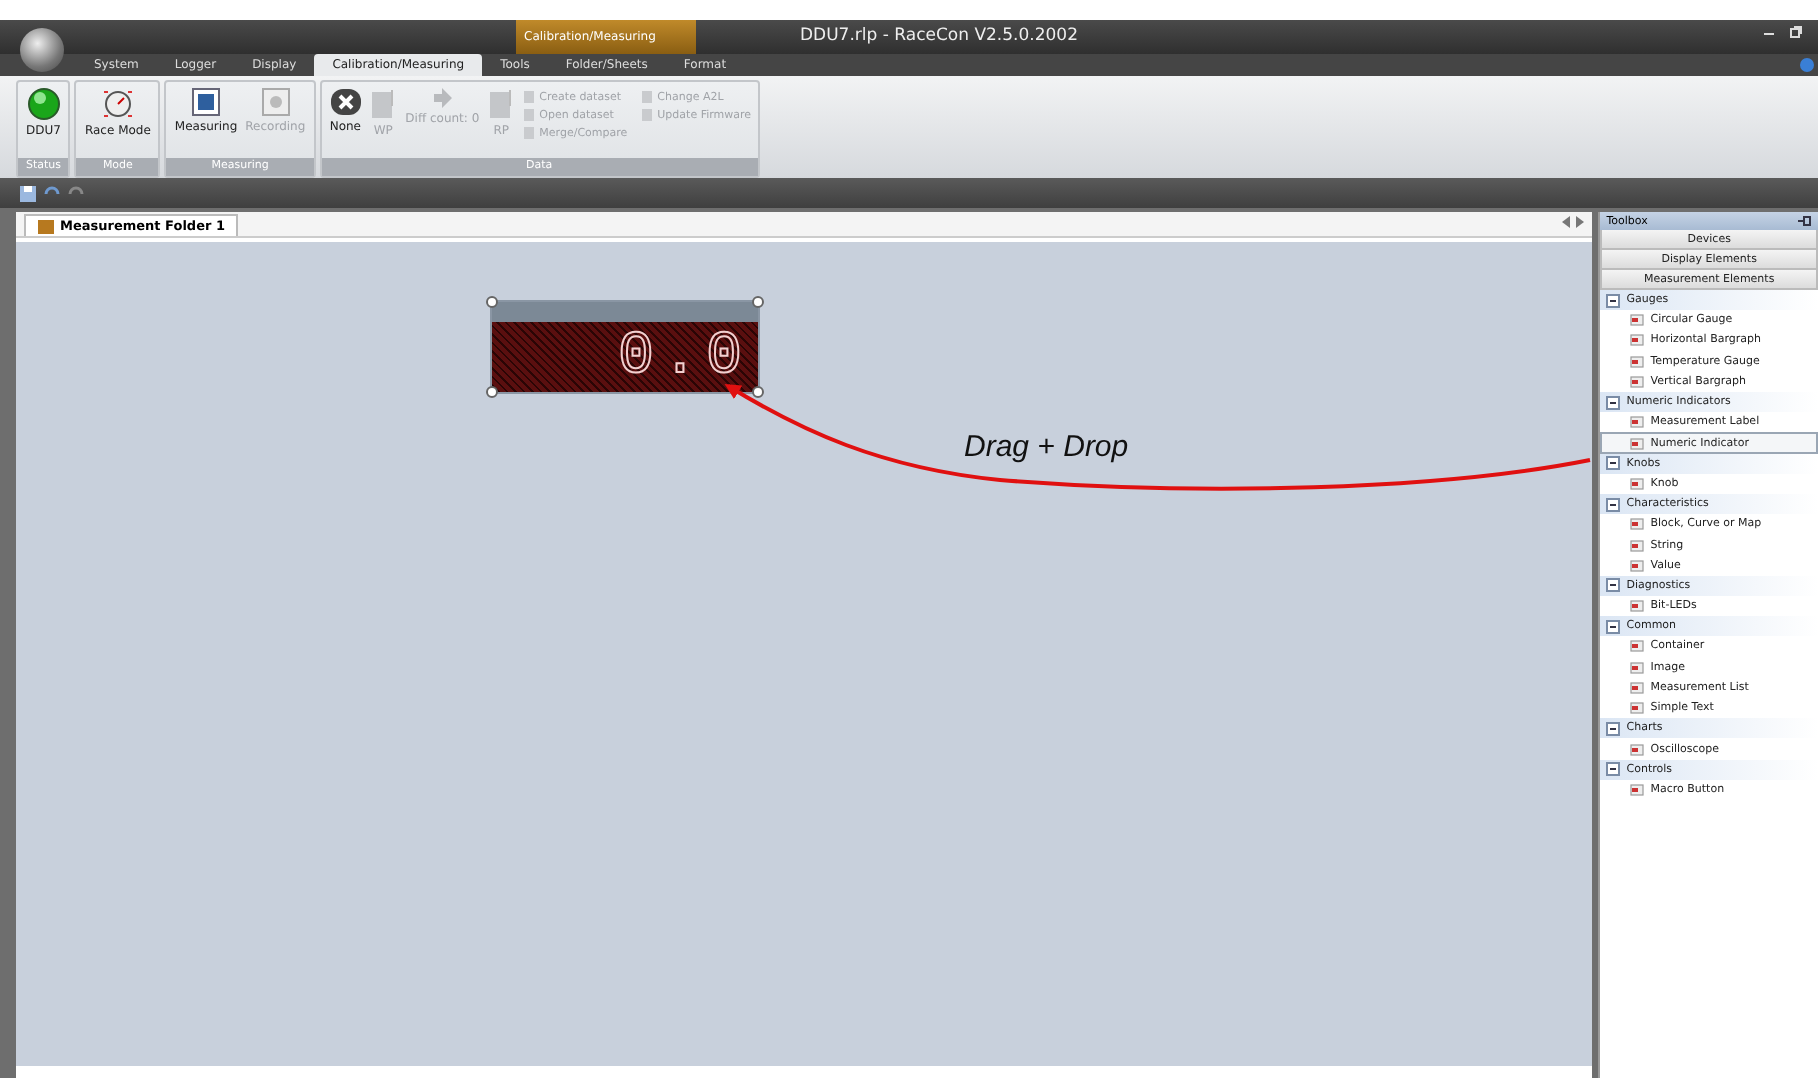  I want to click on undo-icon, so click(52, 193).